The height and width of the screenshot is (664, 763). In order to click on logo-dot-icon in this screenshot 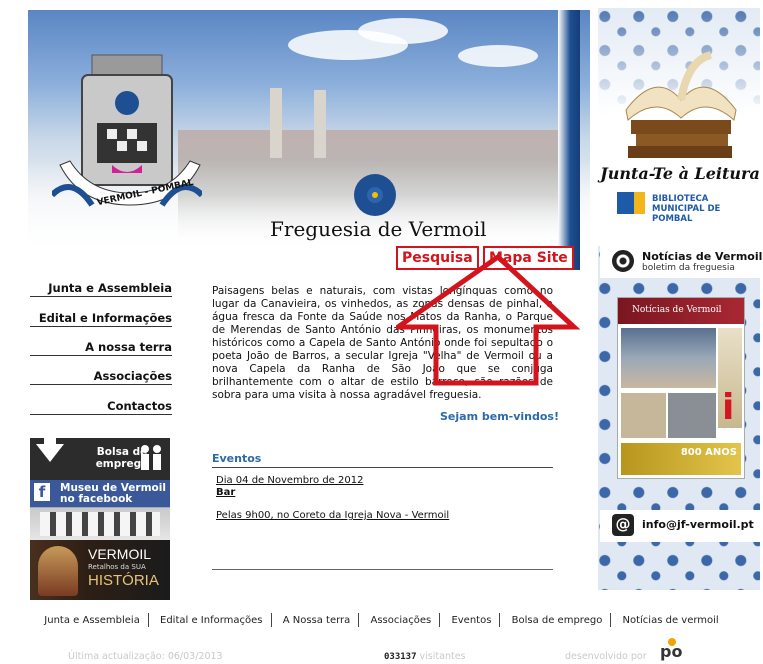, I will do `click(672, 642)`.